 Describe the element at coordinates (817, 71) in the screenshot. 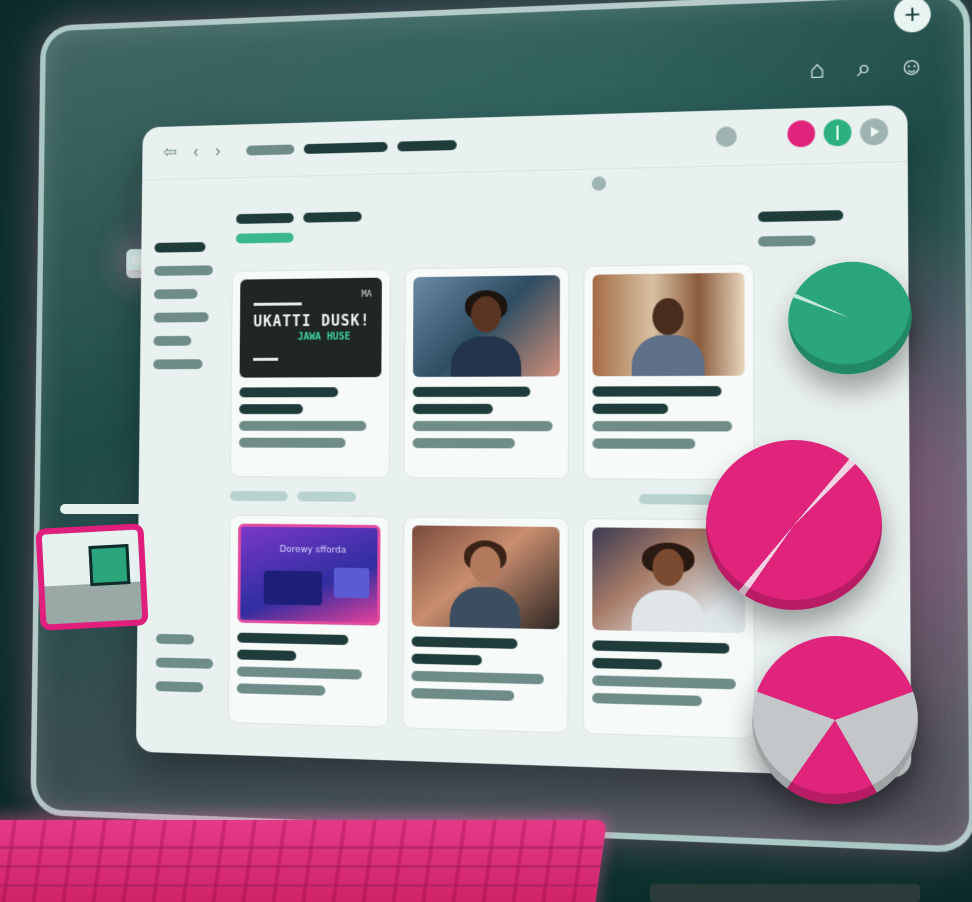

I see `home-icon: ⌂` at that location.